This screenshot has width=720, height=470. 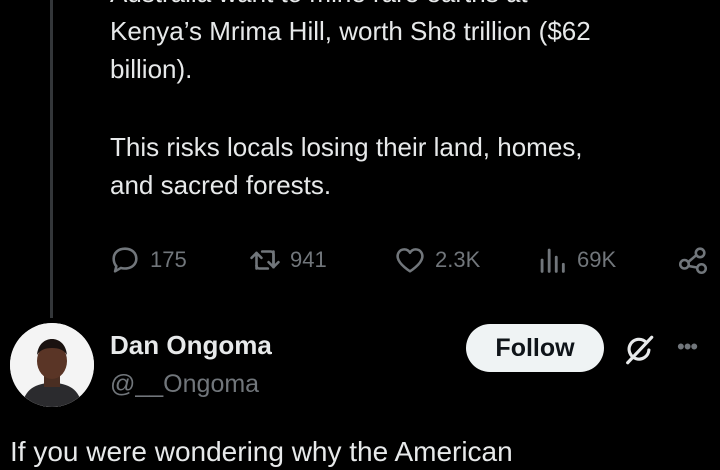 I want to click on retweet-count: 941, so click(x=308, y=259).